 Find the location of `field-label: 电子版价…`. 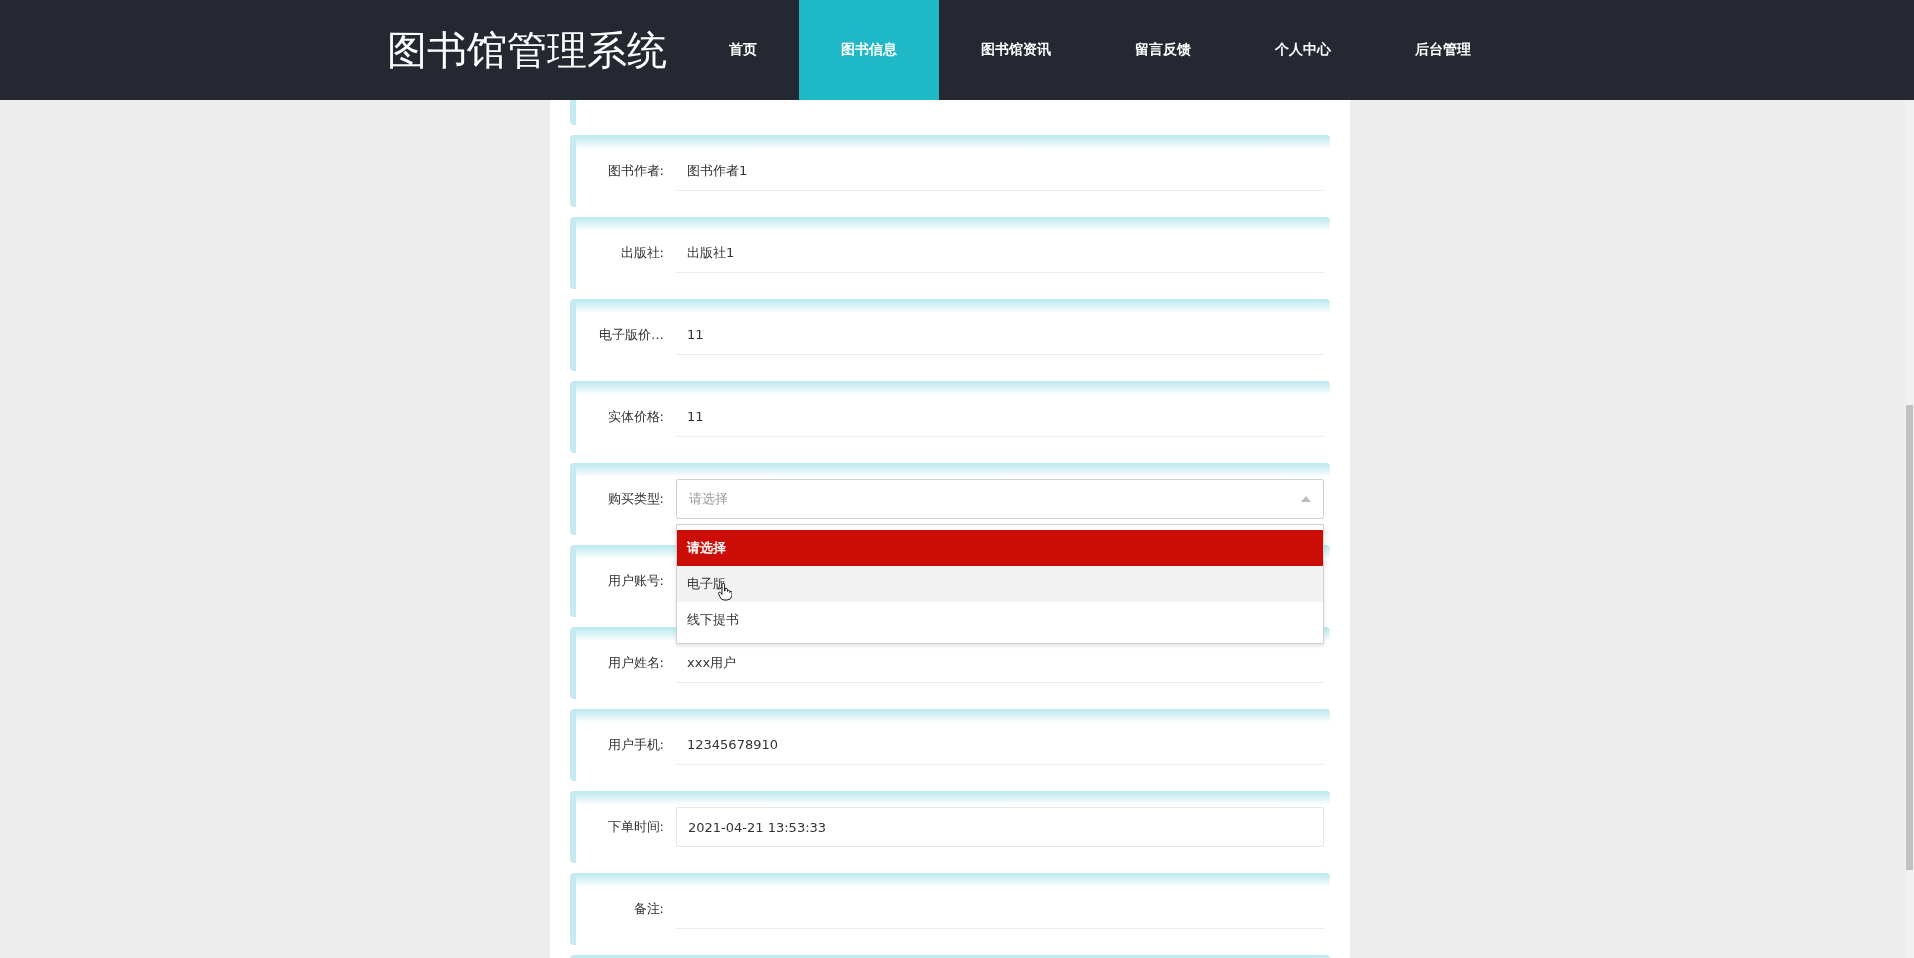

field-label: 电子版价… is located at coordinates (631, 335).